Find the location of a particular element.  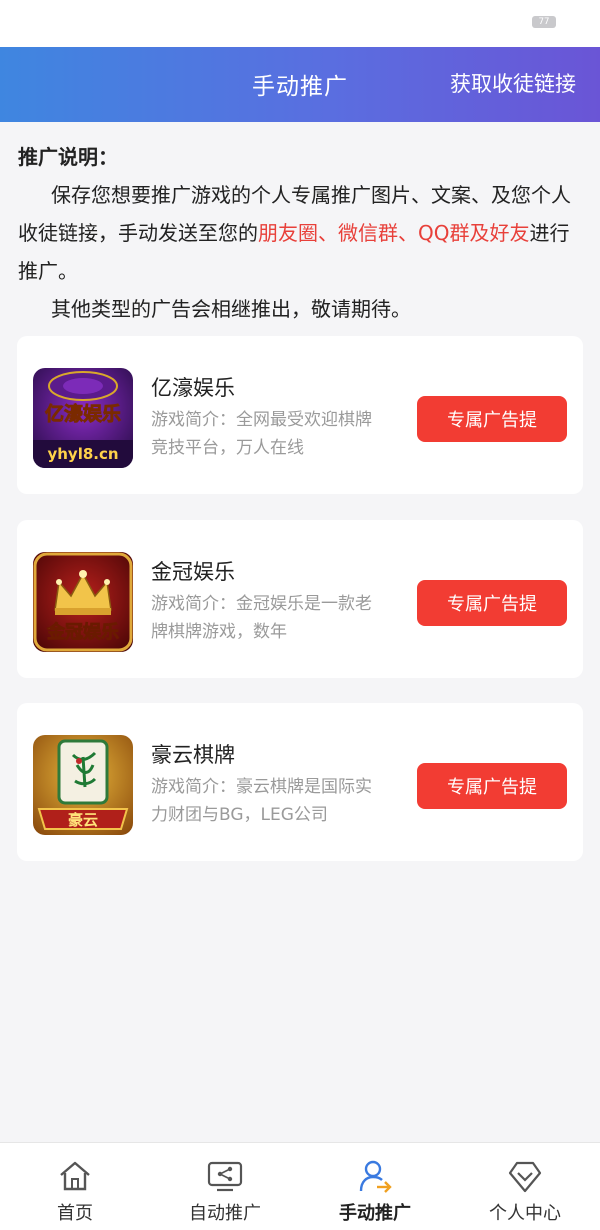

logo-title-text: 亿濠娱乐 is located at coordinates (83, 413).